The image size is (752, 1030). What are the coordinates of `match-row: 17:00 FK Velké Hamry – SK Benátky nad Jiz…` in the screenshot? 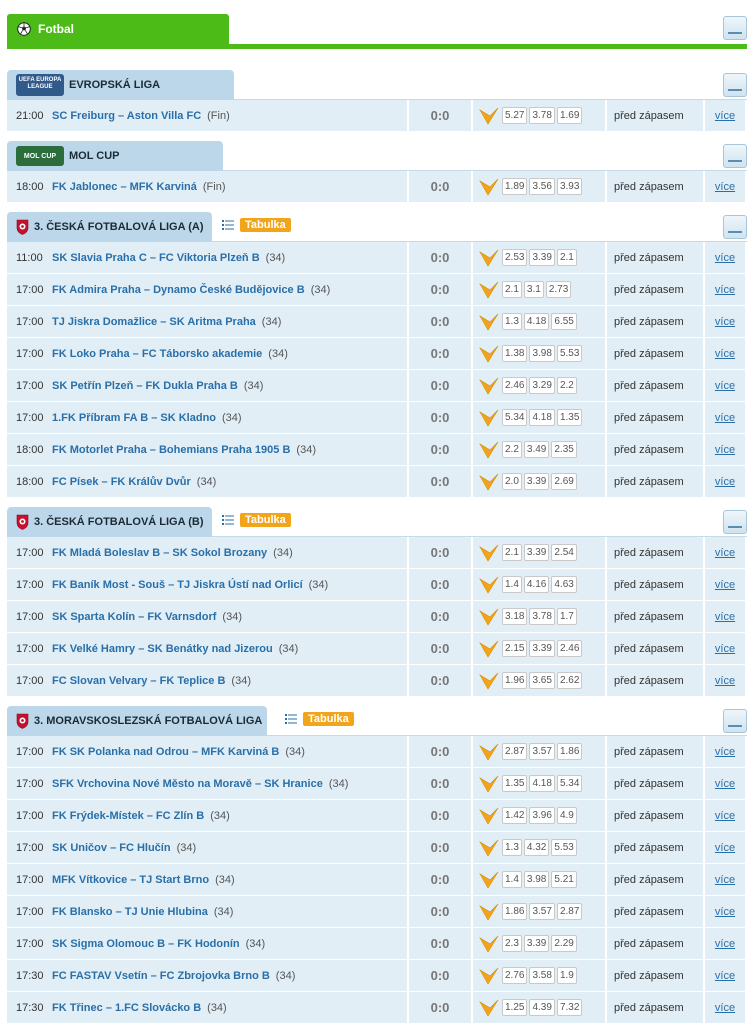 It's located at (377, 649).